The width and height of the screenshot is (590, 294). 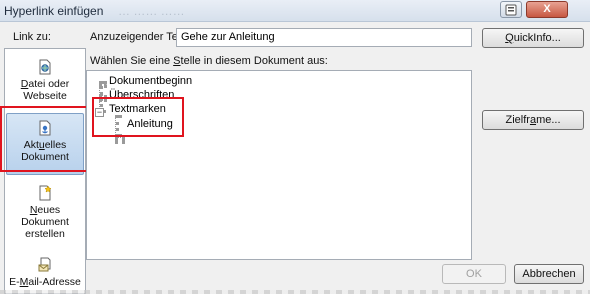 What do you see at coordinates (45, 193) in the screenshot?
I see `new-document-icon` at bounding box center [45, 193].